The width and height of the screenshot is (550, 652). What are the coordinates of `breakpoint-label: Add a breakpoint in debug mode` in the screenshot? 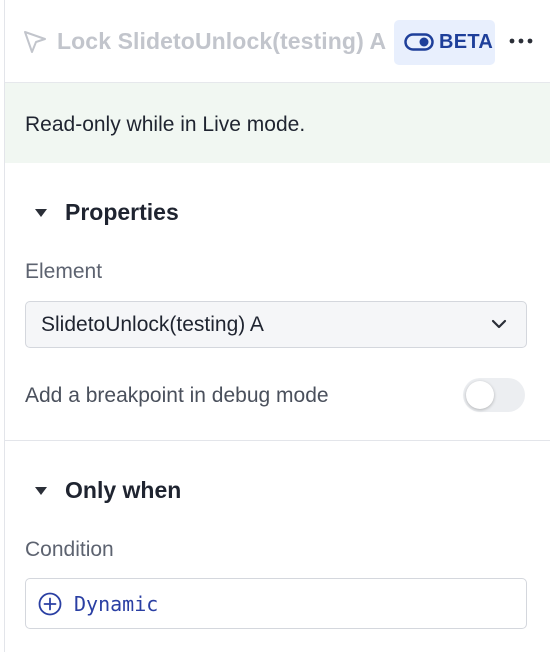 It's located at (177, 395).